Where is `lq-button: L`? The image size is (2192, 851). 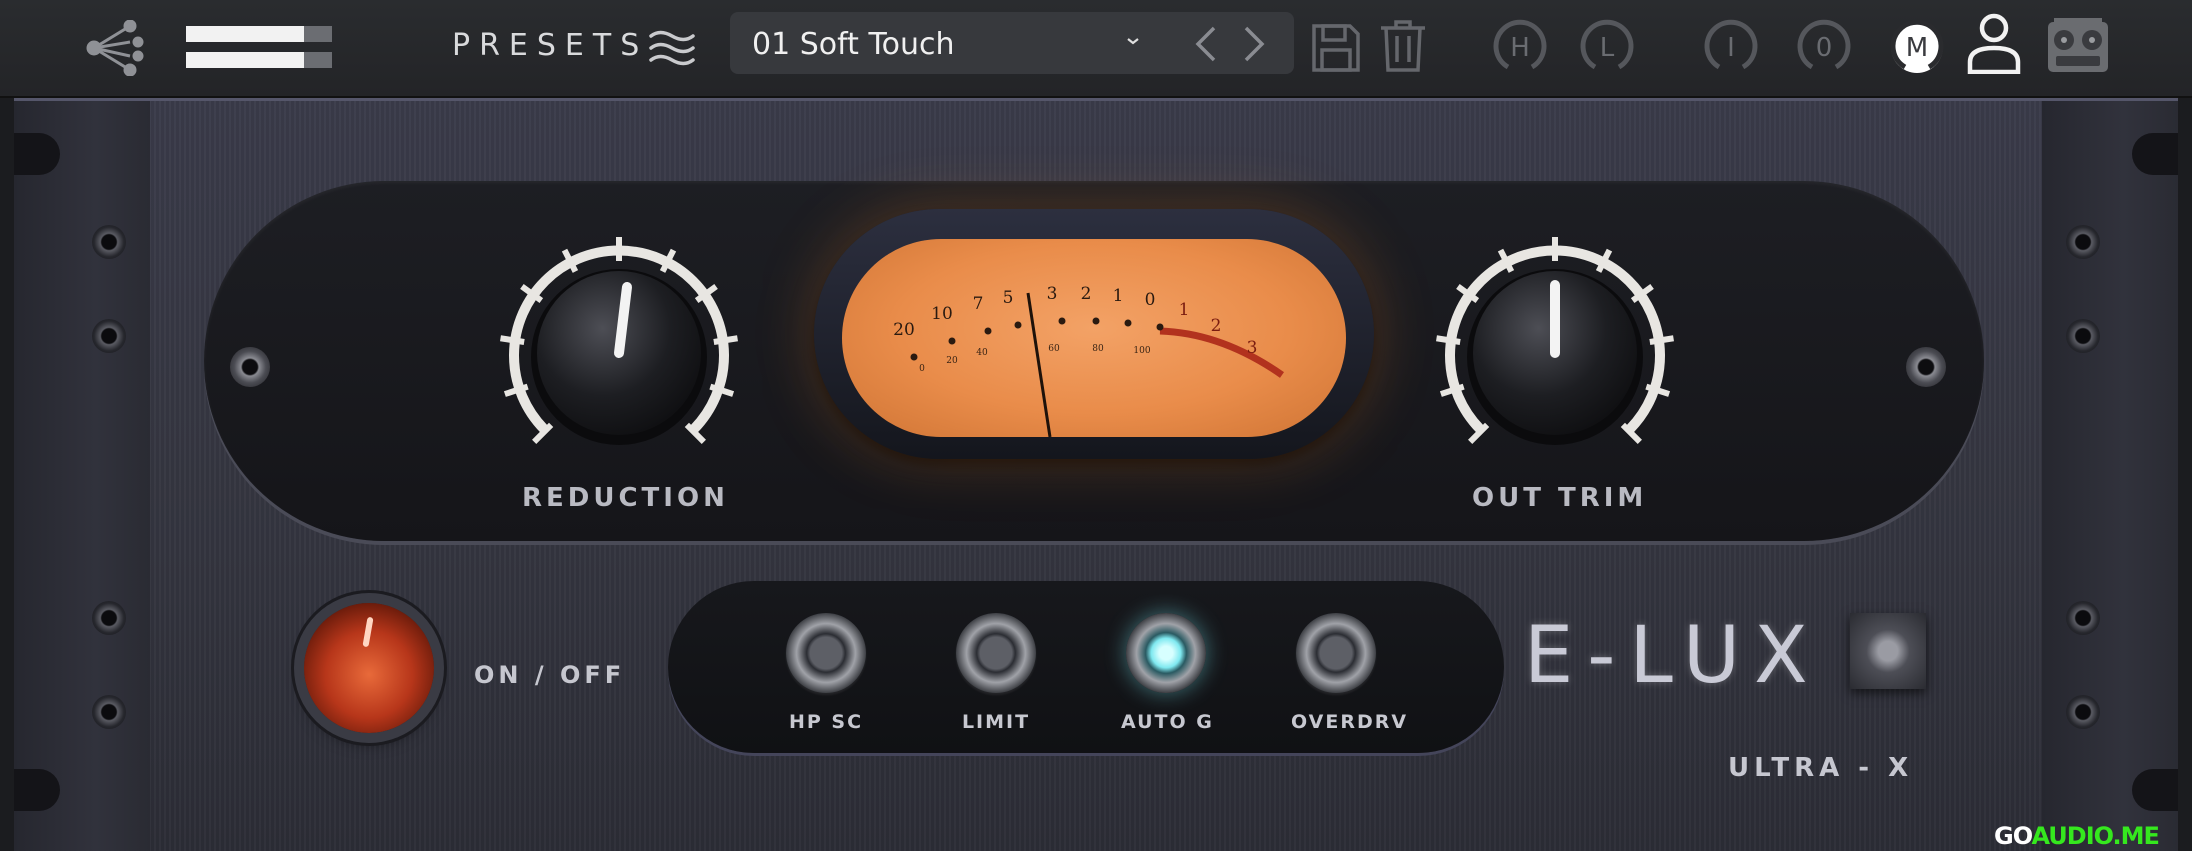
lq-button: L is located at coordinates (1607, 47).